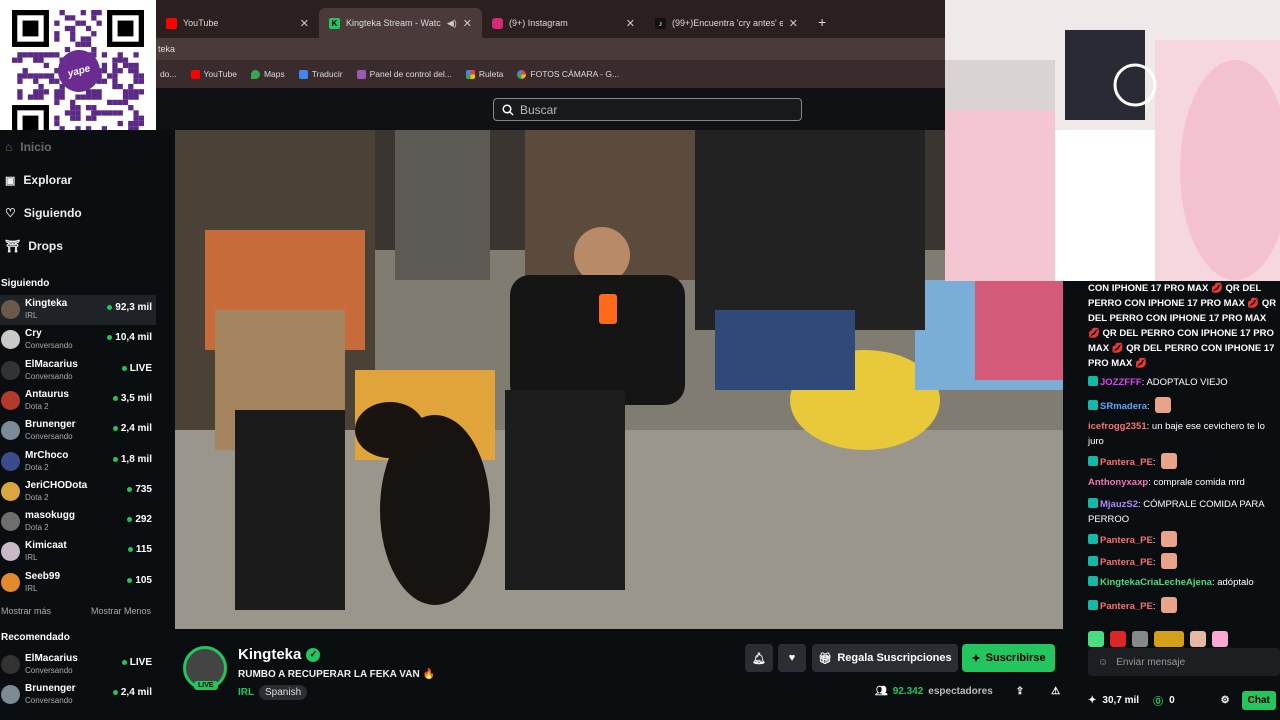 The width and height of the screenshot is (1280, 720). I want to click on gift-subs-button: 🎁︎ Regala Suscripciones, so click(885, 658).